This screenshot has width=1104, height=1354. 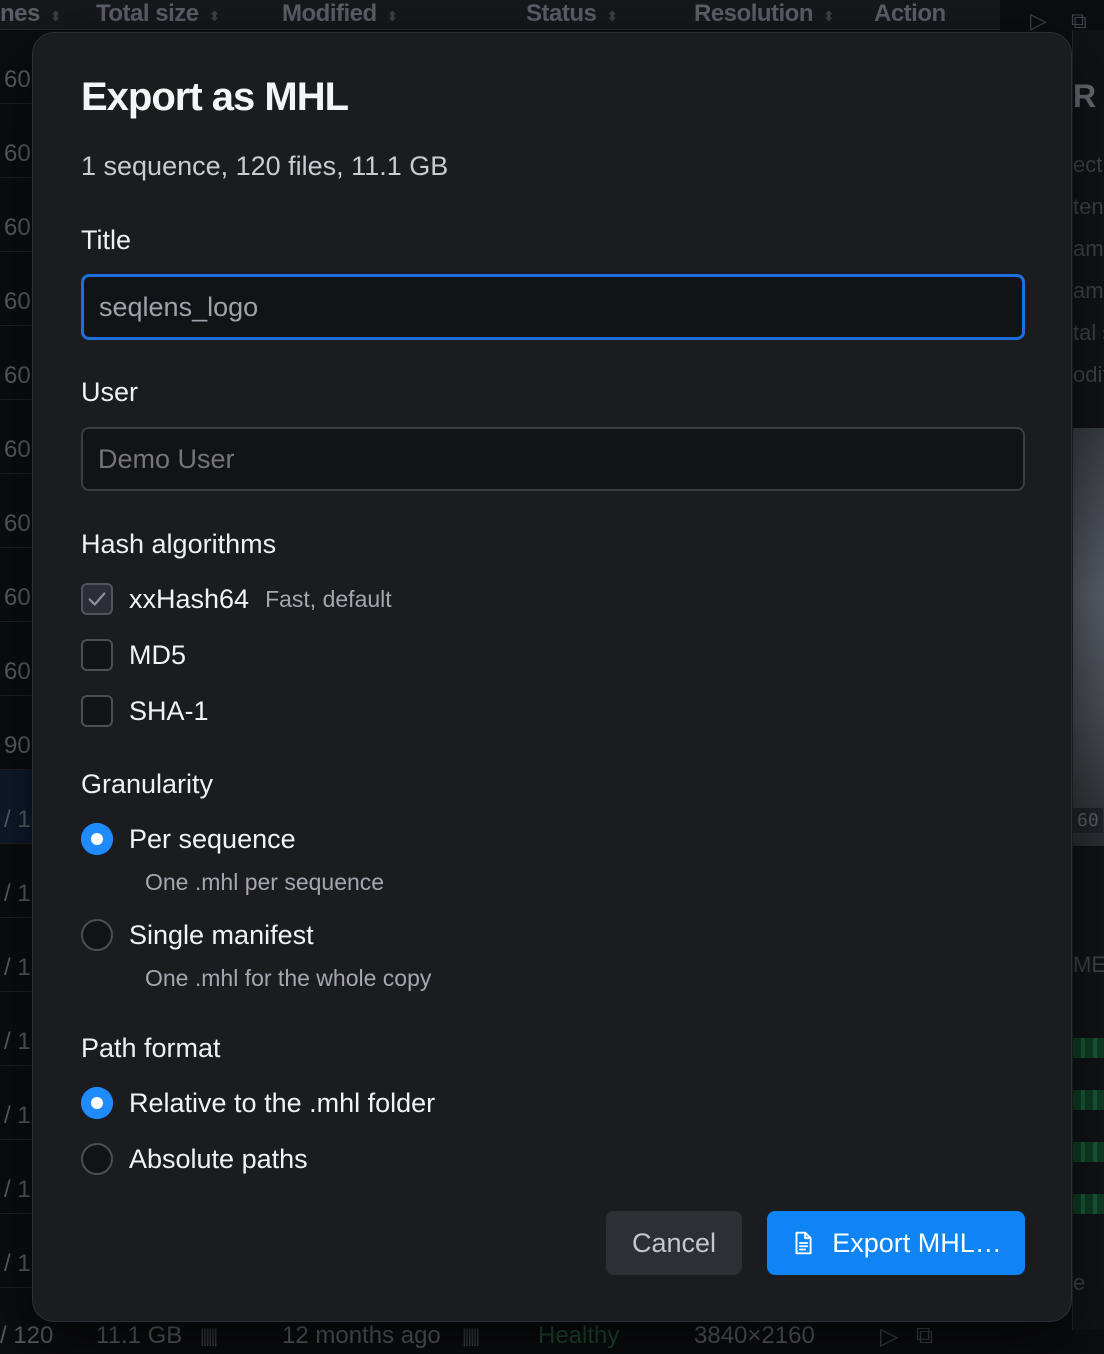 What do you see at coordinates (31, 14) in the screenshot?
I see `column-header-names: nes ⬍` at bounding box center [31, 14].